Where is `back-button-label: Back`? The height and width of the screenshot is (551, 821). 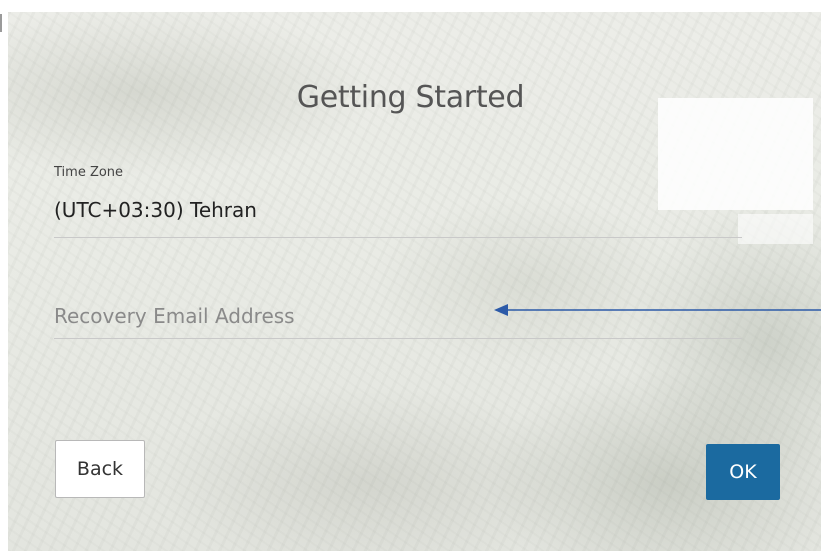
back-button-label: Back is located at coordinates (100, 469).